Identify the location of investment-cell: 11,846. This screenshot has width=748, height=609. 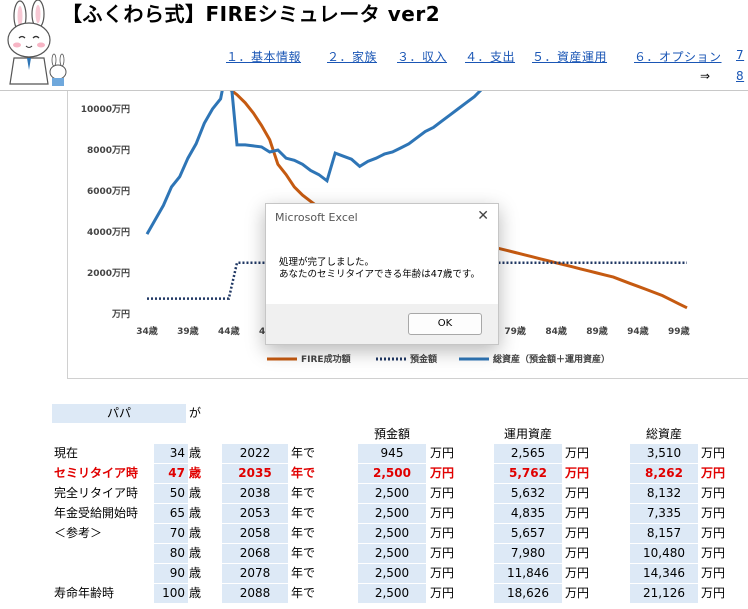
(528, 573).